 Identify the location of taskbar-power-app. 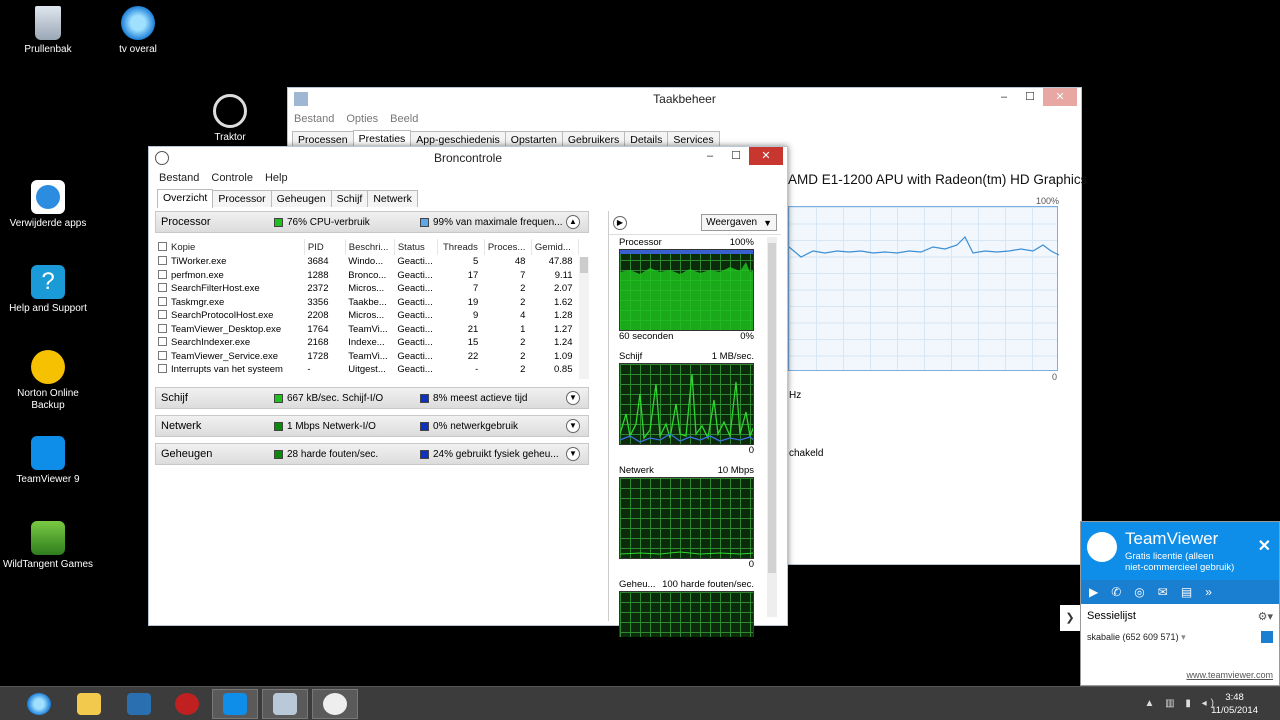
(187, 704).